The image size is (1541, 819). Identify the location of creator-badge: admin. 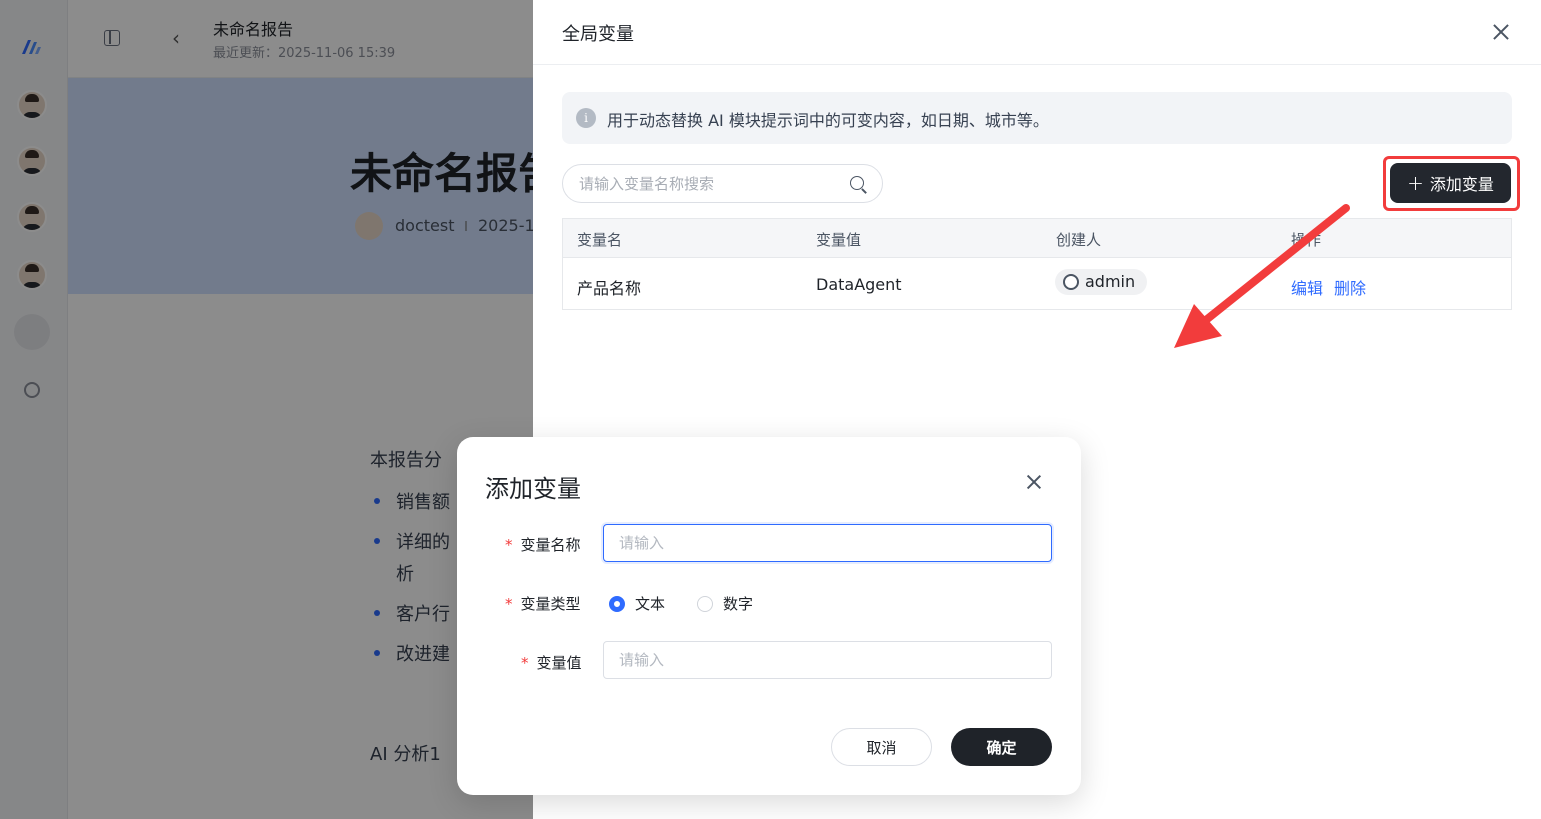
(1101, 282).